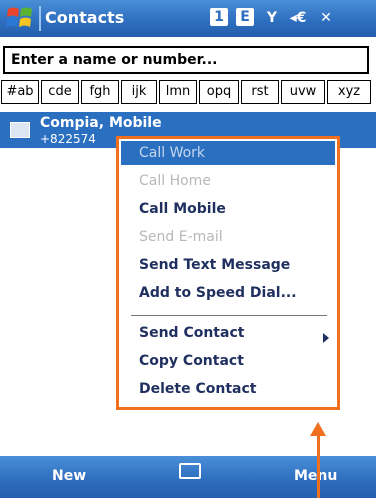 The image size is (376, 498). What do you see at coordinates (197, 389) in the screenshot?
I see `menu-item-delete-contact: Delete Contact` at bounding box center [197, 389].